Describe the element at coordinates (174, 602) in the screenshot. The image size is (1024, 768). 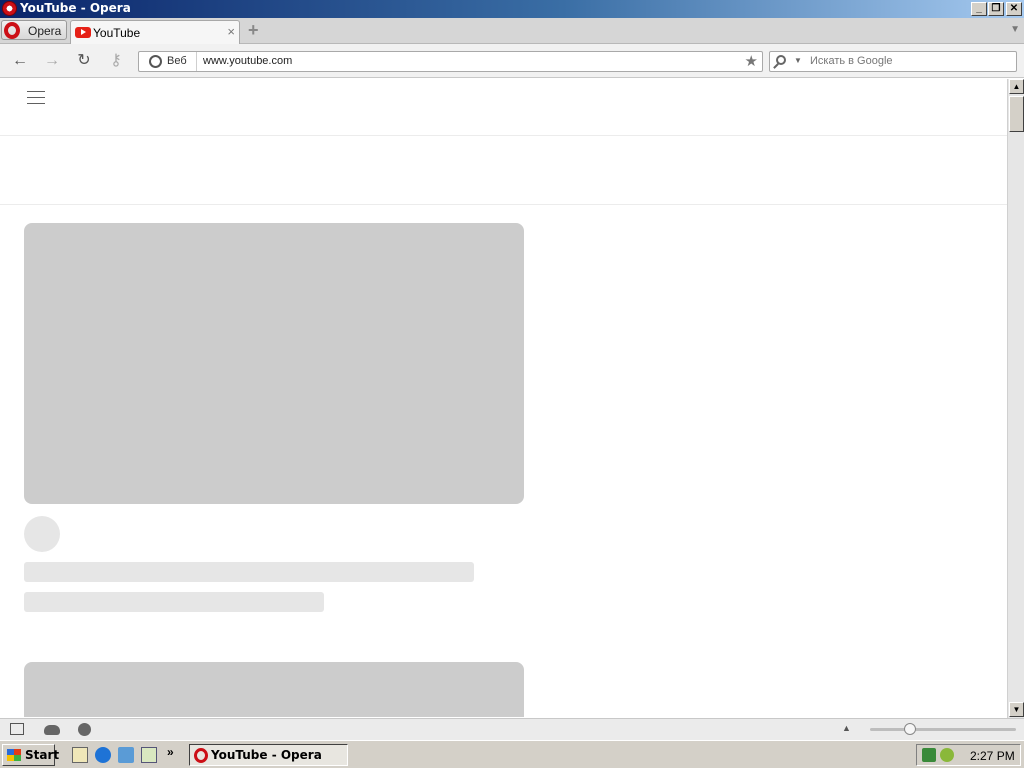
I see `meta-line-placeholder` at that location.